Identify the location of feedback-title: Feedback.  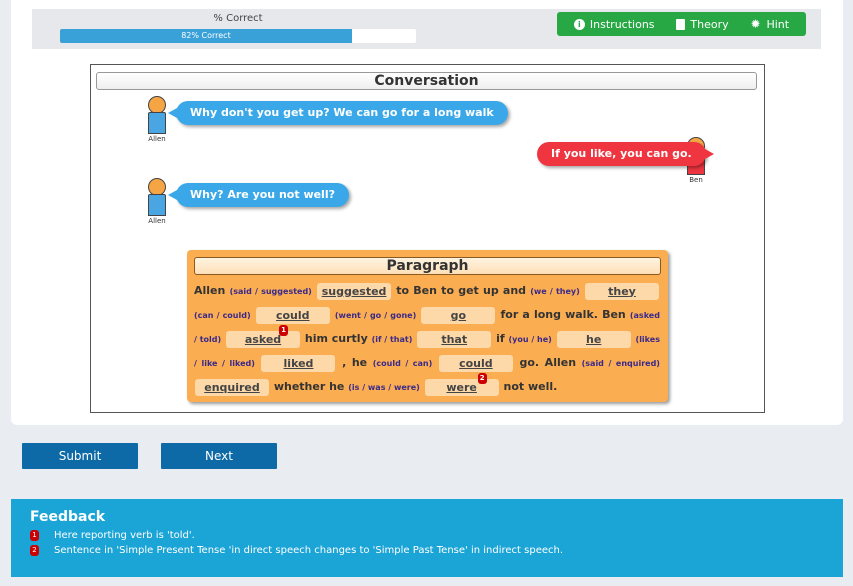
(68, 517).